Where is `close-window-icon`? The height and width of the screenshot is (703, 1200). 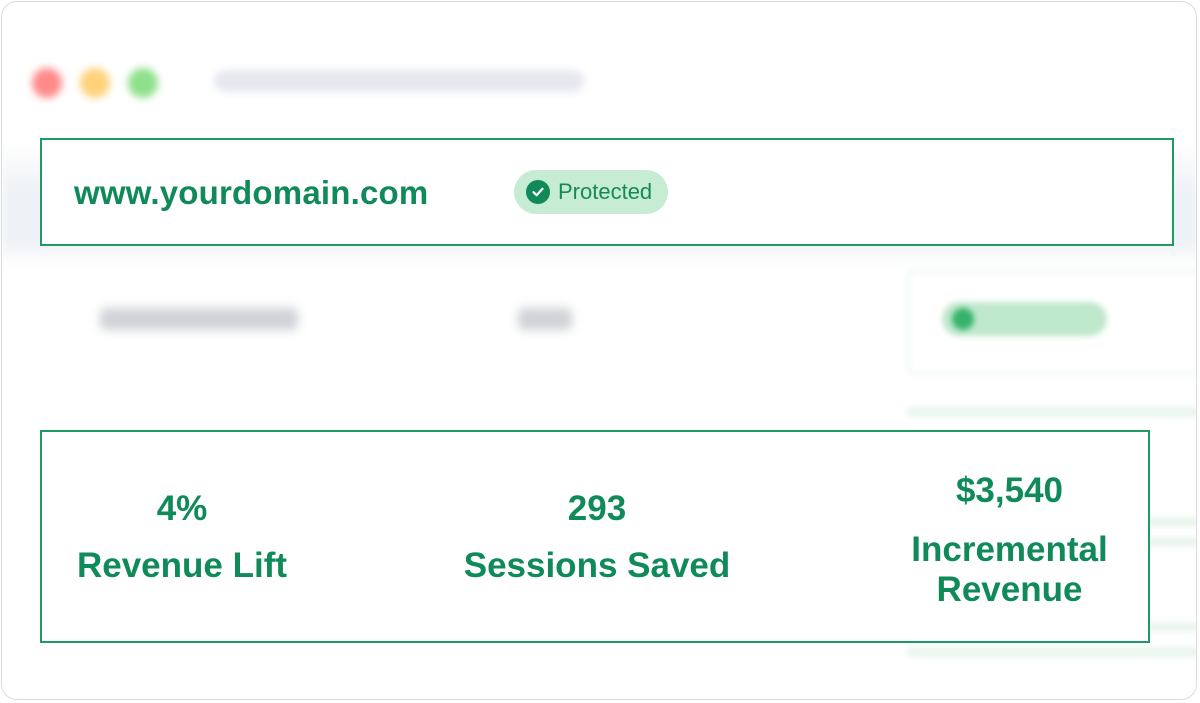
close-window-icon is located at coordinates (47, 83).